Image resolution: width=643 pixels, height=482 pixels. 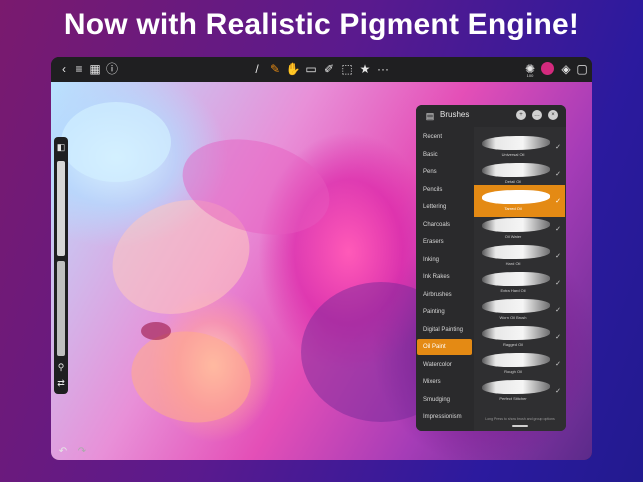 What do you see at coordinates (191, 377) in the screenshot?
I see `neck-stroke` at bounding box center [191, 377].